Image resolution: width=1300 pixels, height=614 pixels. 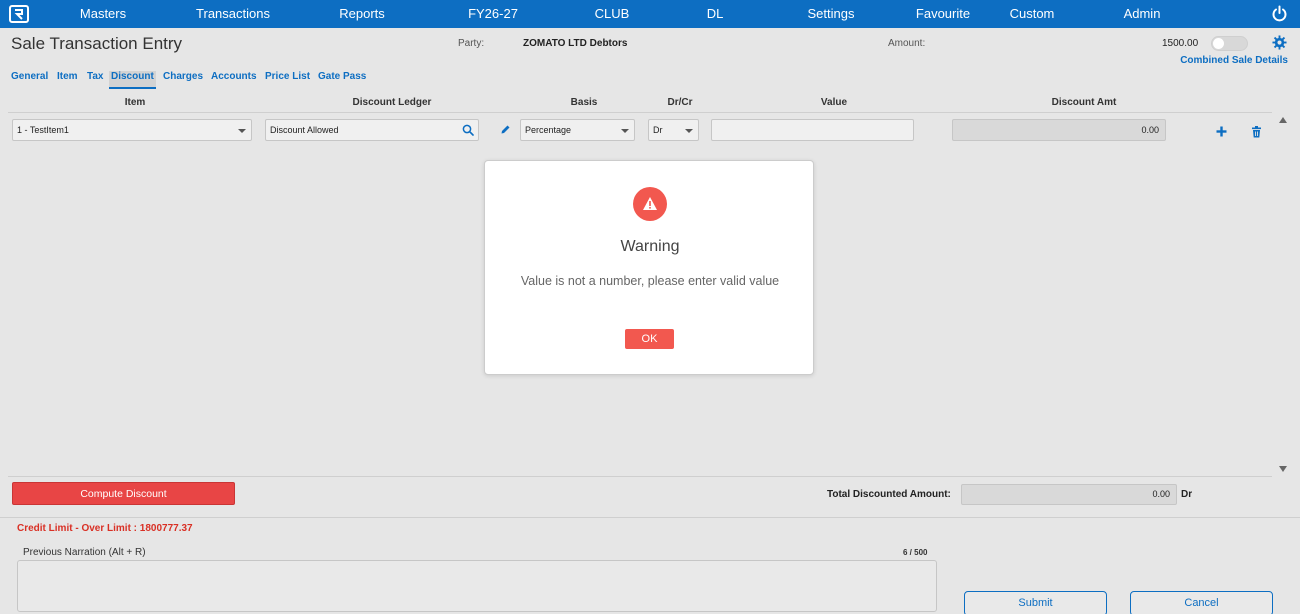 I want to click on tab-gate-pass: Gate Pass, so click(x=342, y=76).